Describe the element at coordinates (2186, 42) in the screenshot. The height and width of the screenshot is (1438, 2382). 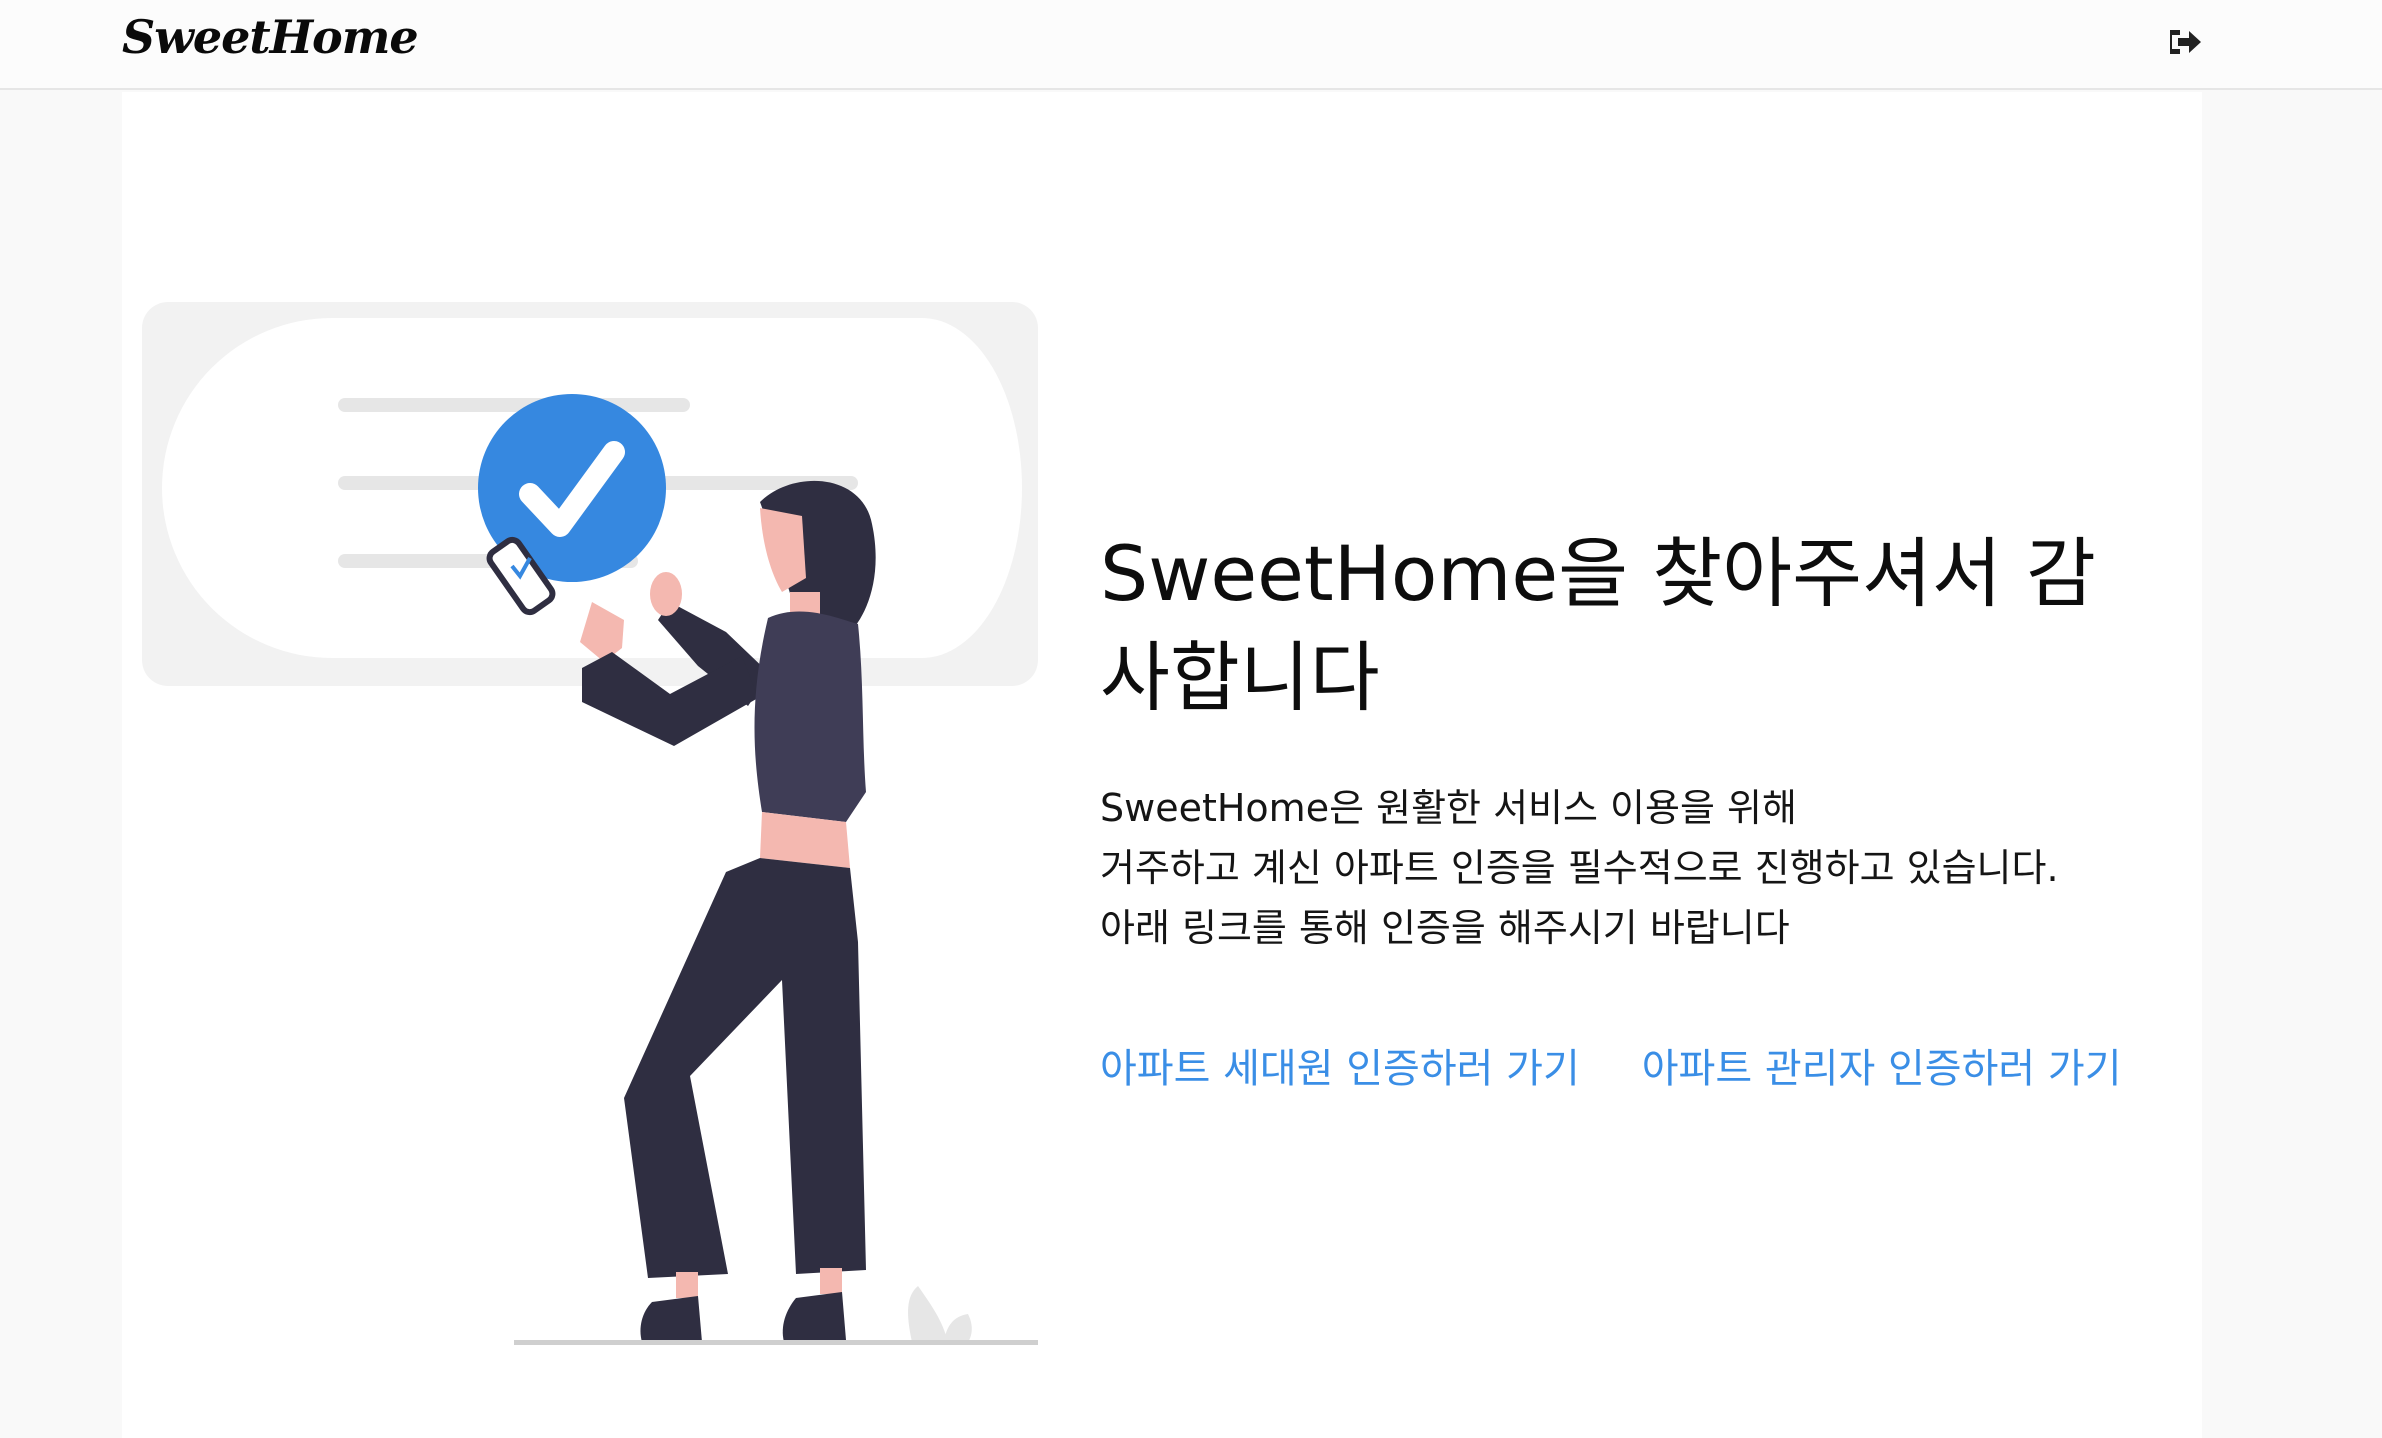
I see `sign-out-icon` at that location.